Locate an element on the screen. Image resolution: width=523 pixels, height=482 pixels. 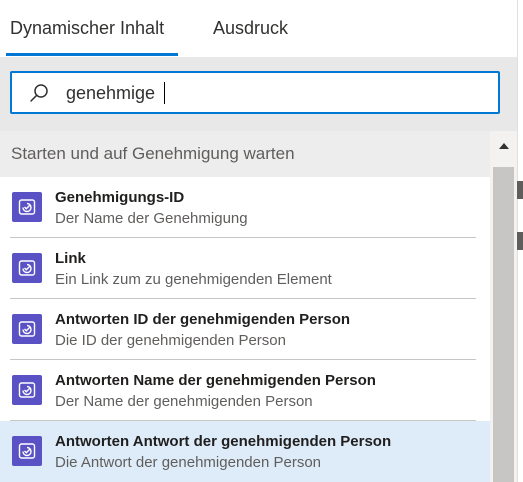
item-subtitle: Der Name der Genehmigung is located at coordinates (151, 218).